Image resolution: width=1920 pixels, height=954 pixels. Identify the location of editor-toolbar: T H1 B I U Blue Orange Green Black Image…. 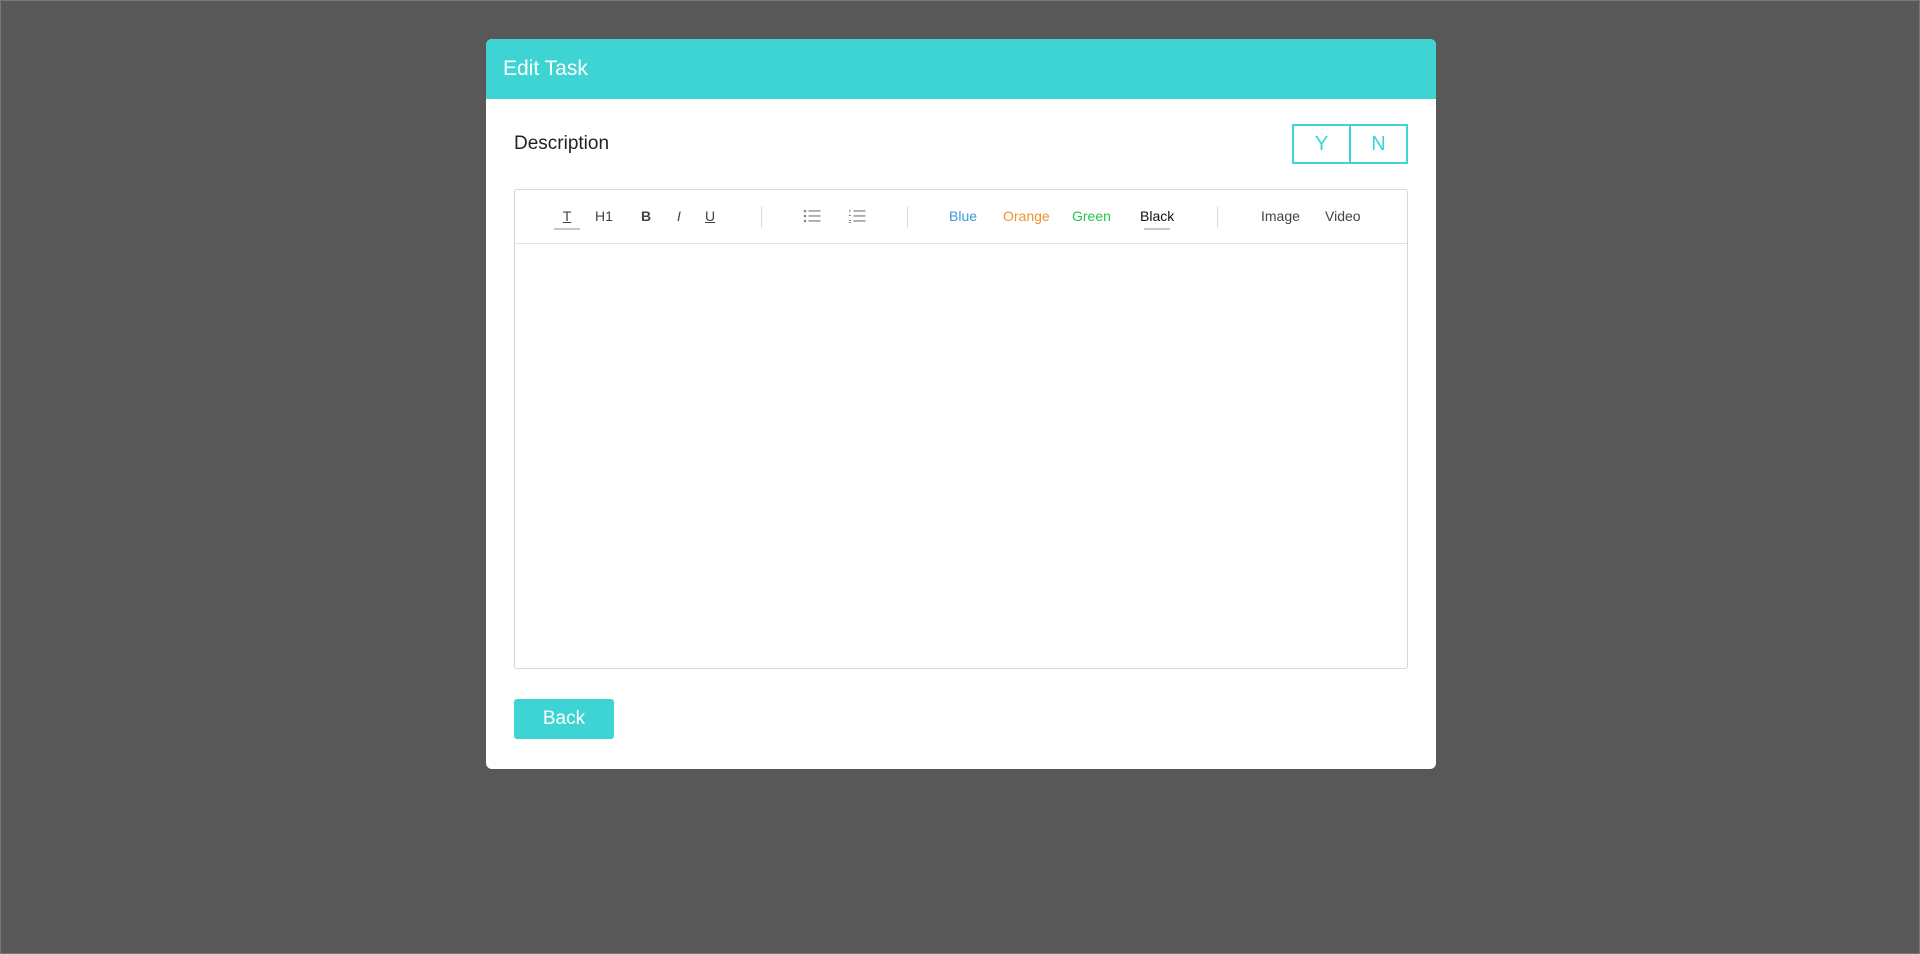
(961, 217).